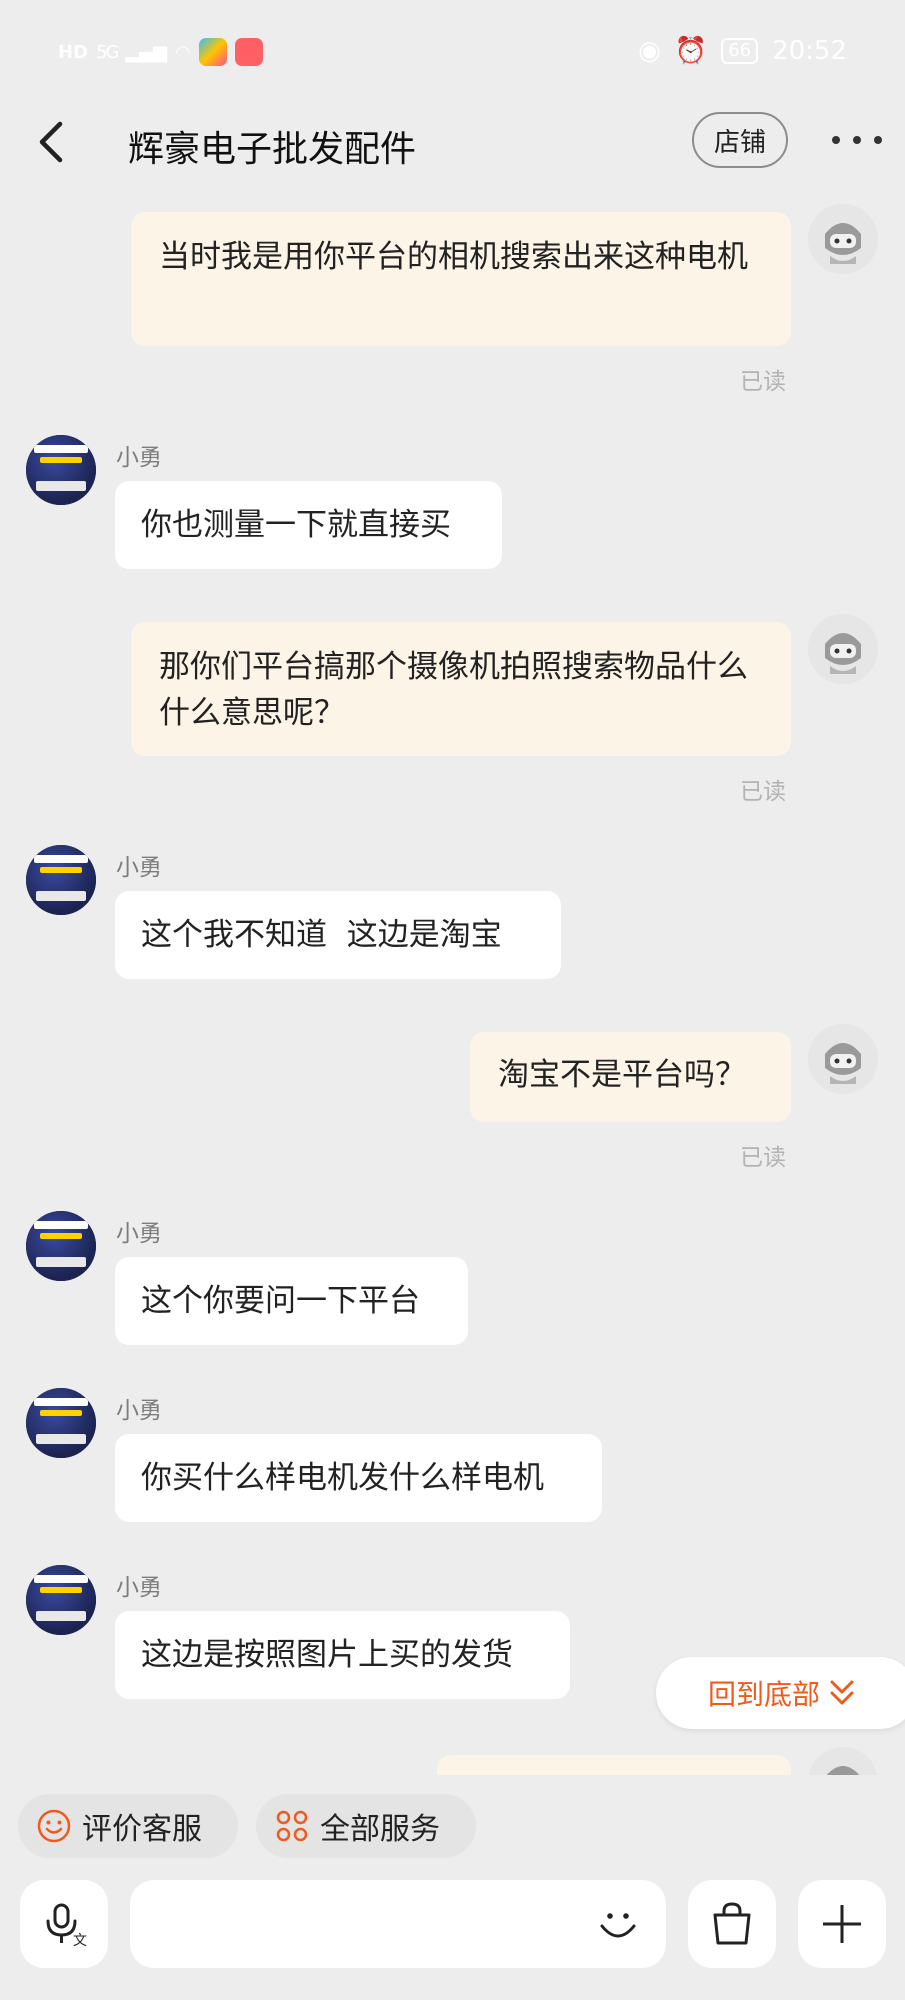 Image resolution: width=905 pixels, height=2000 pixels. What do you see at coordinates (380, 1829) in the screenshot?
I see `all-services-label: 全部服务` at bounding box center [380, 1829].